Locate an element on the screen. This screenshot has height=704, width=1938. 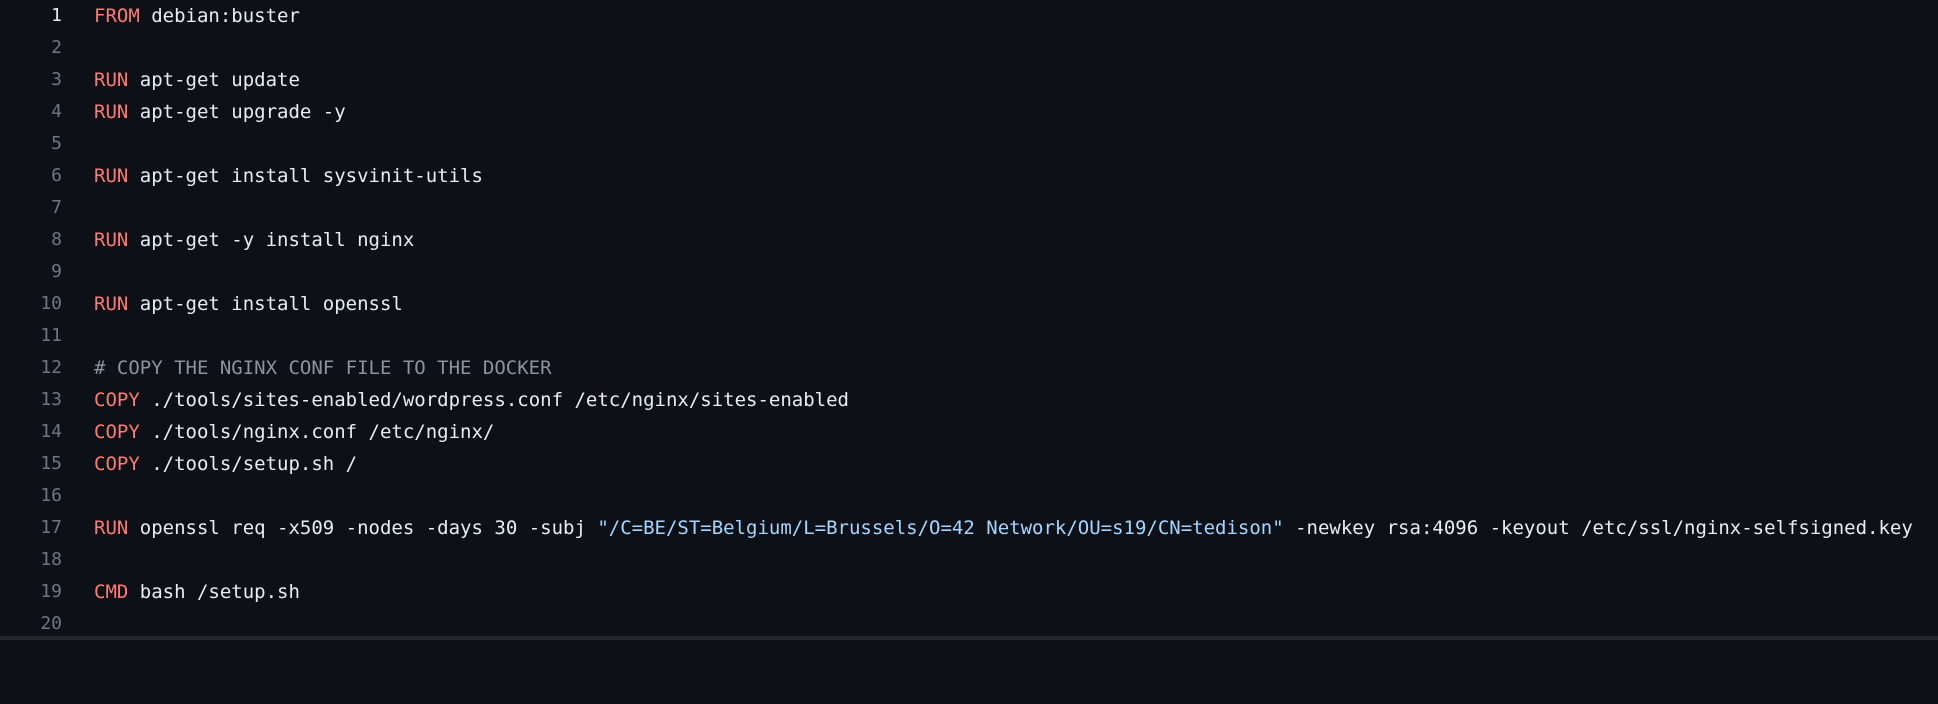
line-number: 15 is located at coordinates (51, 463).